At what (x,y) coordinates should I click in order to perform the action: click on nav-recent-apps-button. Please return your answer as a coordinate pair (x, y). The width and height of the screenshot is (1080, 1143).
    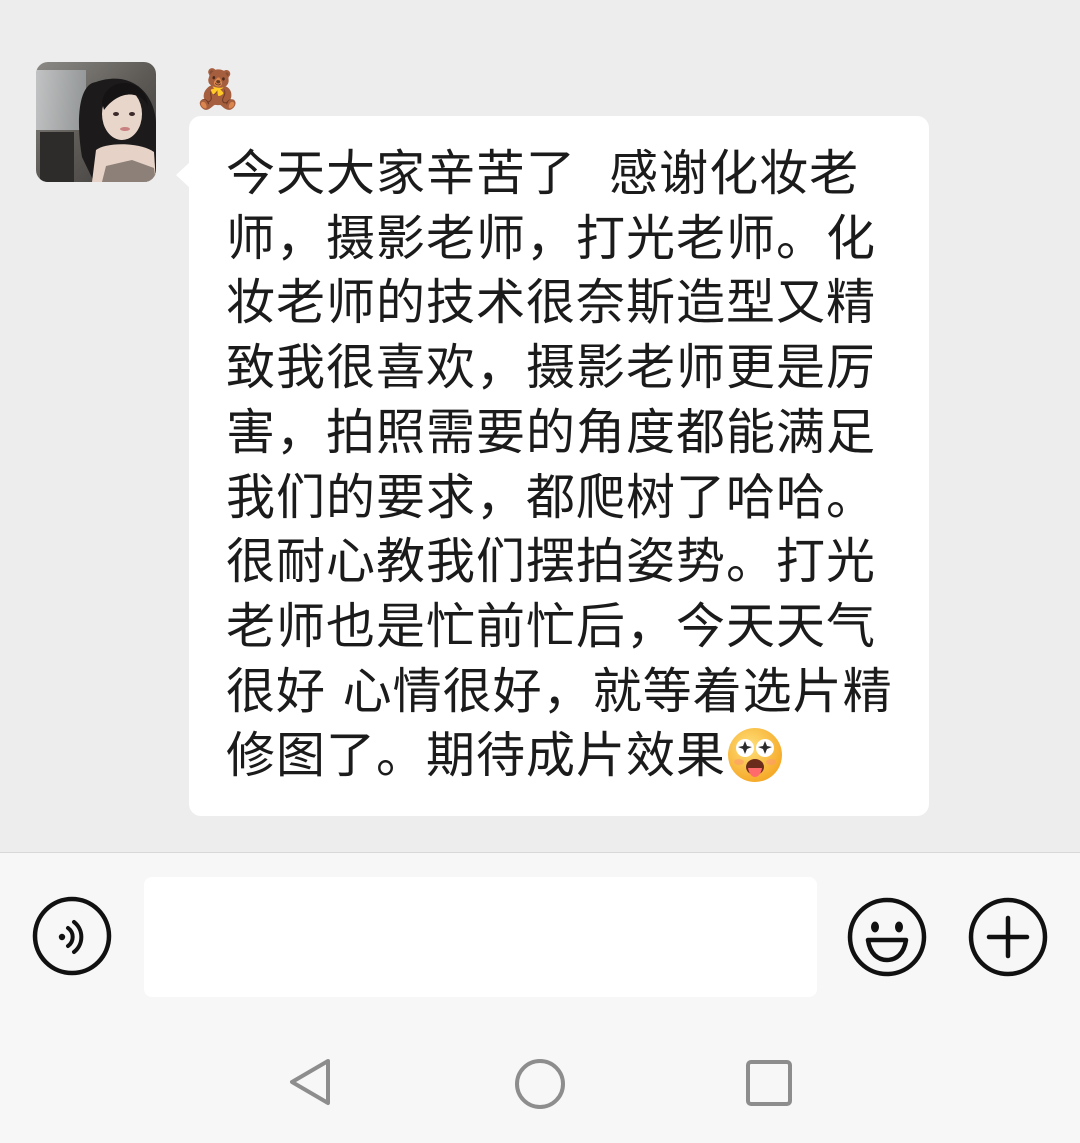
    Looking at the image, I should click on (769, 1083).